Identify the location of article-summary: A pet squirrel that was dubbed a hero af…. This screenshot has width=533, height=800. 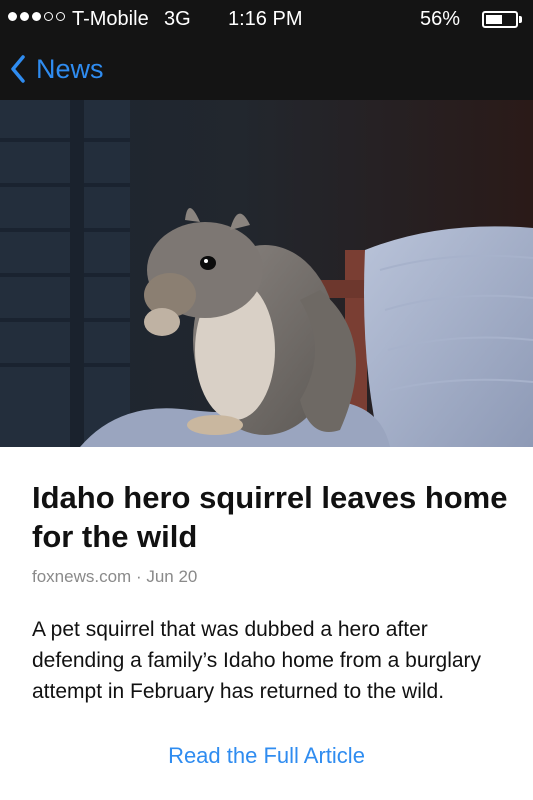
(257, 660).